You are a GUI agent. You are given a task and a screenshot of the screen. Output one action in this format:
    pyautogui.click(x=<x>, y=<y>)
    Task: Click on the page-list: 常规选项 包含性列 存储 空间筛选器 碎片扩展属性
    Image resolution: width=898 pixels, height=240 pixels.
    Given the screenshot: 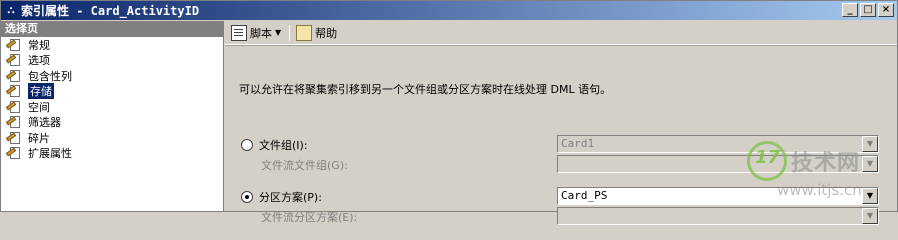 What is the action you would take?
    pyautogui.click(x=112, y=99)
    